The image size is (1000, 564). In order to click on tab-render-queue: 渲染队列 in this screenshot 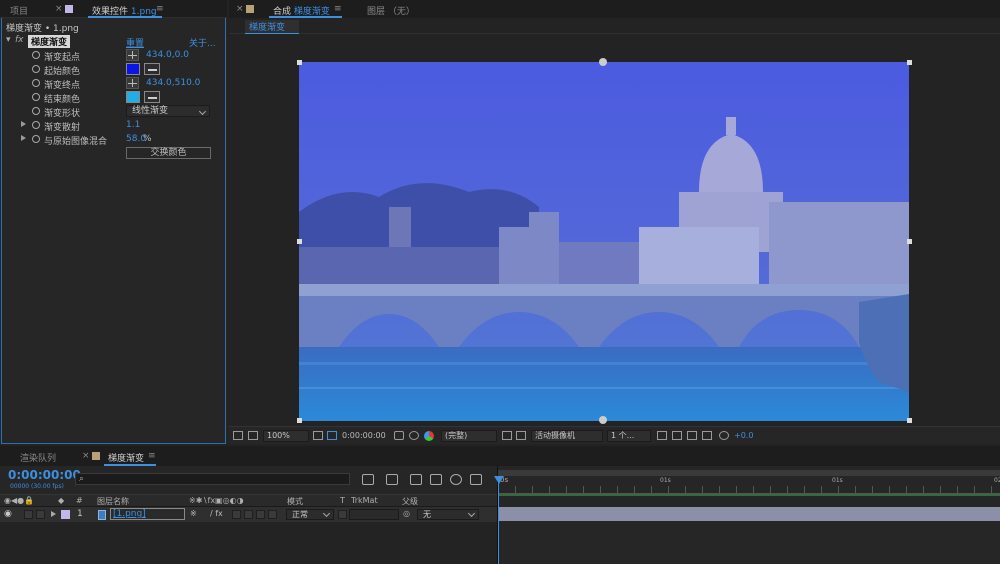, I will do `click(38, 457)`.